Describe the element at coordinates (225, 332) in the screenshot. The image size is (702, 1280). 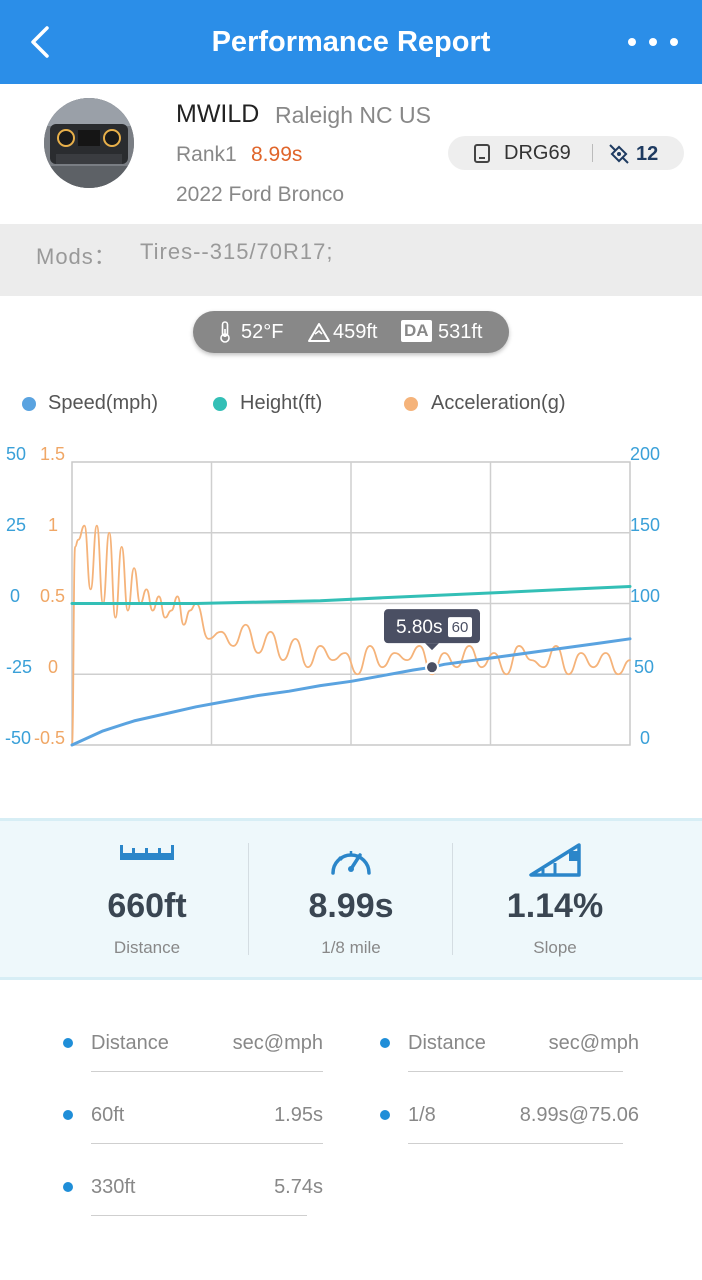
I see `thermometer-icon` at that location.